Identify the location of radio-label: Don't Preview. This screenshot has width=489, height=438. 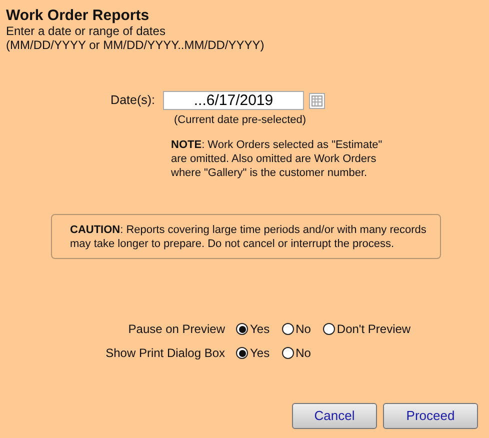
(373, 329).